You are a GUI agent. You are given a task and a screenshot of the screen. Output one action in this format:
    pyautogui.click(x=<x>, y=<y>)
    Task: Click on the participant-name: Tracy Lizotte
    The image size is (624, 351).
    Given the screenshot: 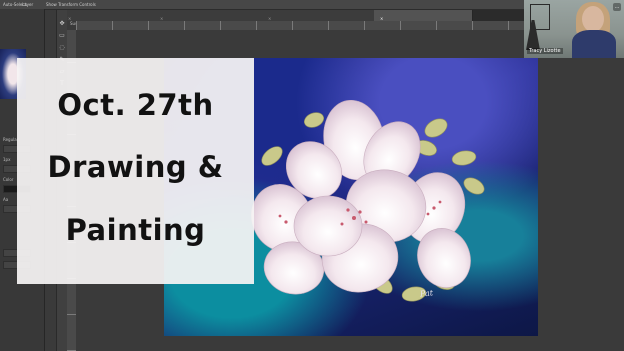 What is the action you would take?
    pyautogui.click(x=545, y=51)
    